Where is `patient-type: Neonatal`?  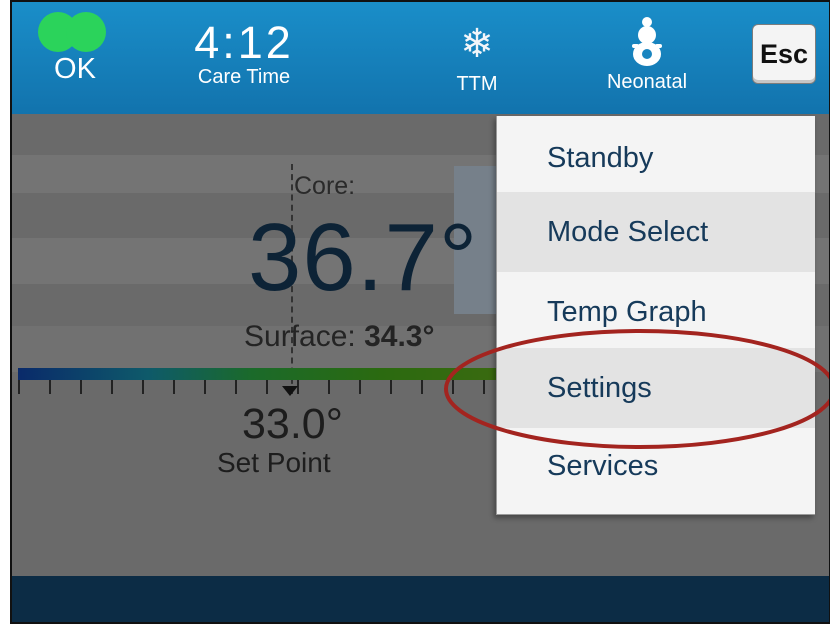
patient-type: Neonatal is located at coordinates (647, 54).